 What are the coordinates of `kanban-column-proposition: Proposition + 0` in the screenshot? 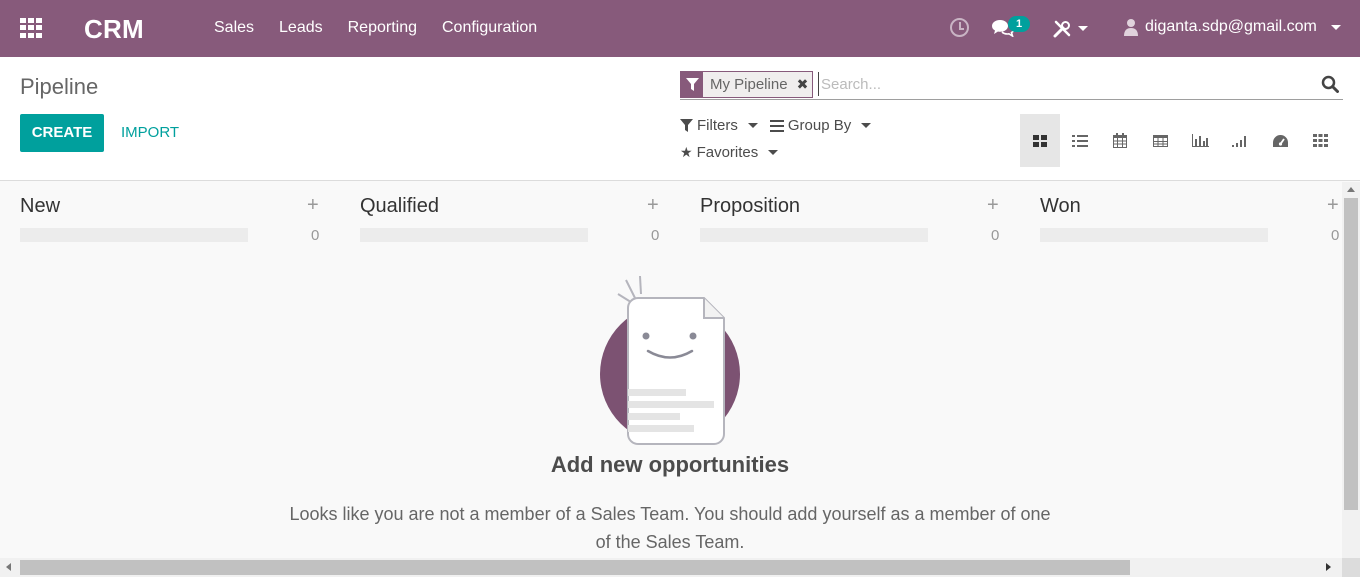 It's located at (850, 217).